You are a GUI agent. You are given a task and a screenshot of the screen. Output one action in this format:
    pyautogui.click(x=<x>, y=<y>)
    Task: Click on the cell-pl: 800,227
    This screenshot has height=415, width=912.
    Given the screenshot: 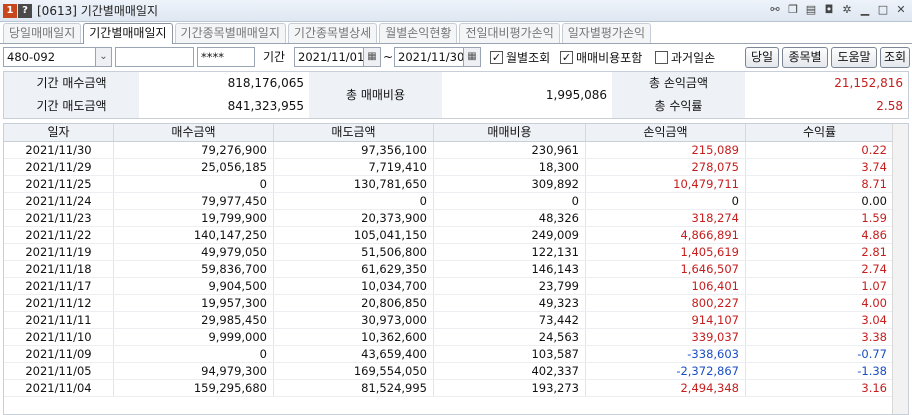 What is the action you would take?
    pyautogui.click(x=666, y=303)
    